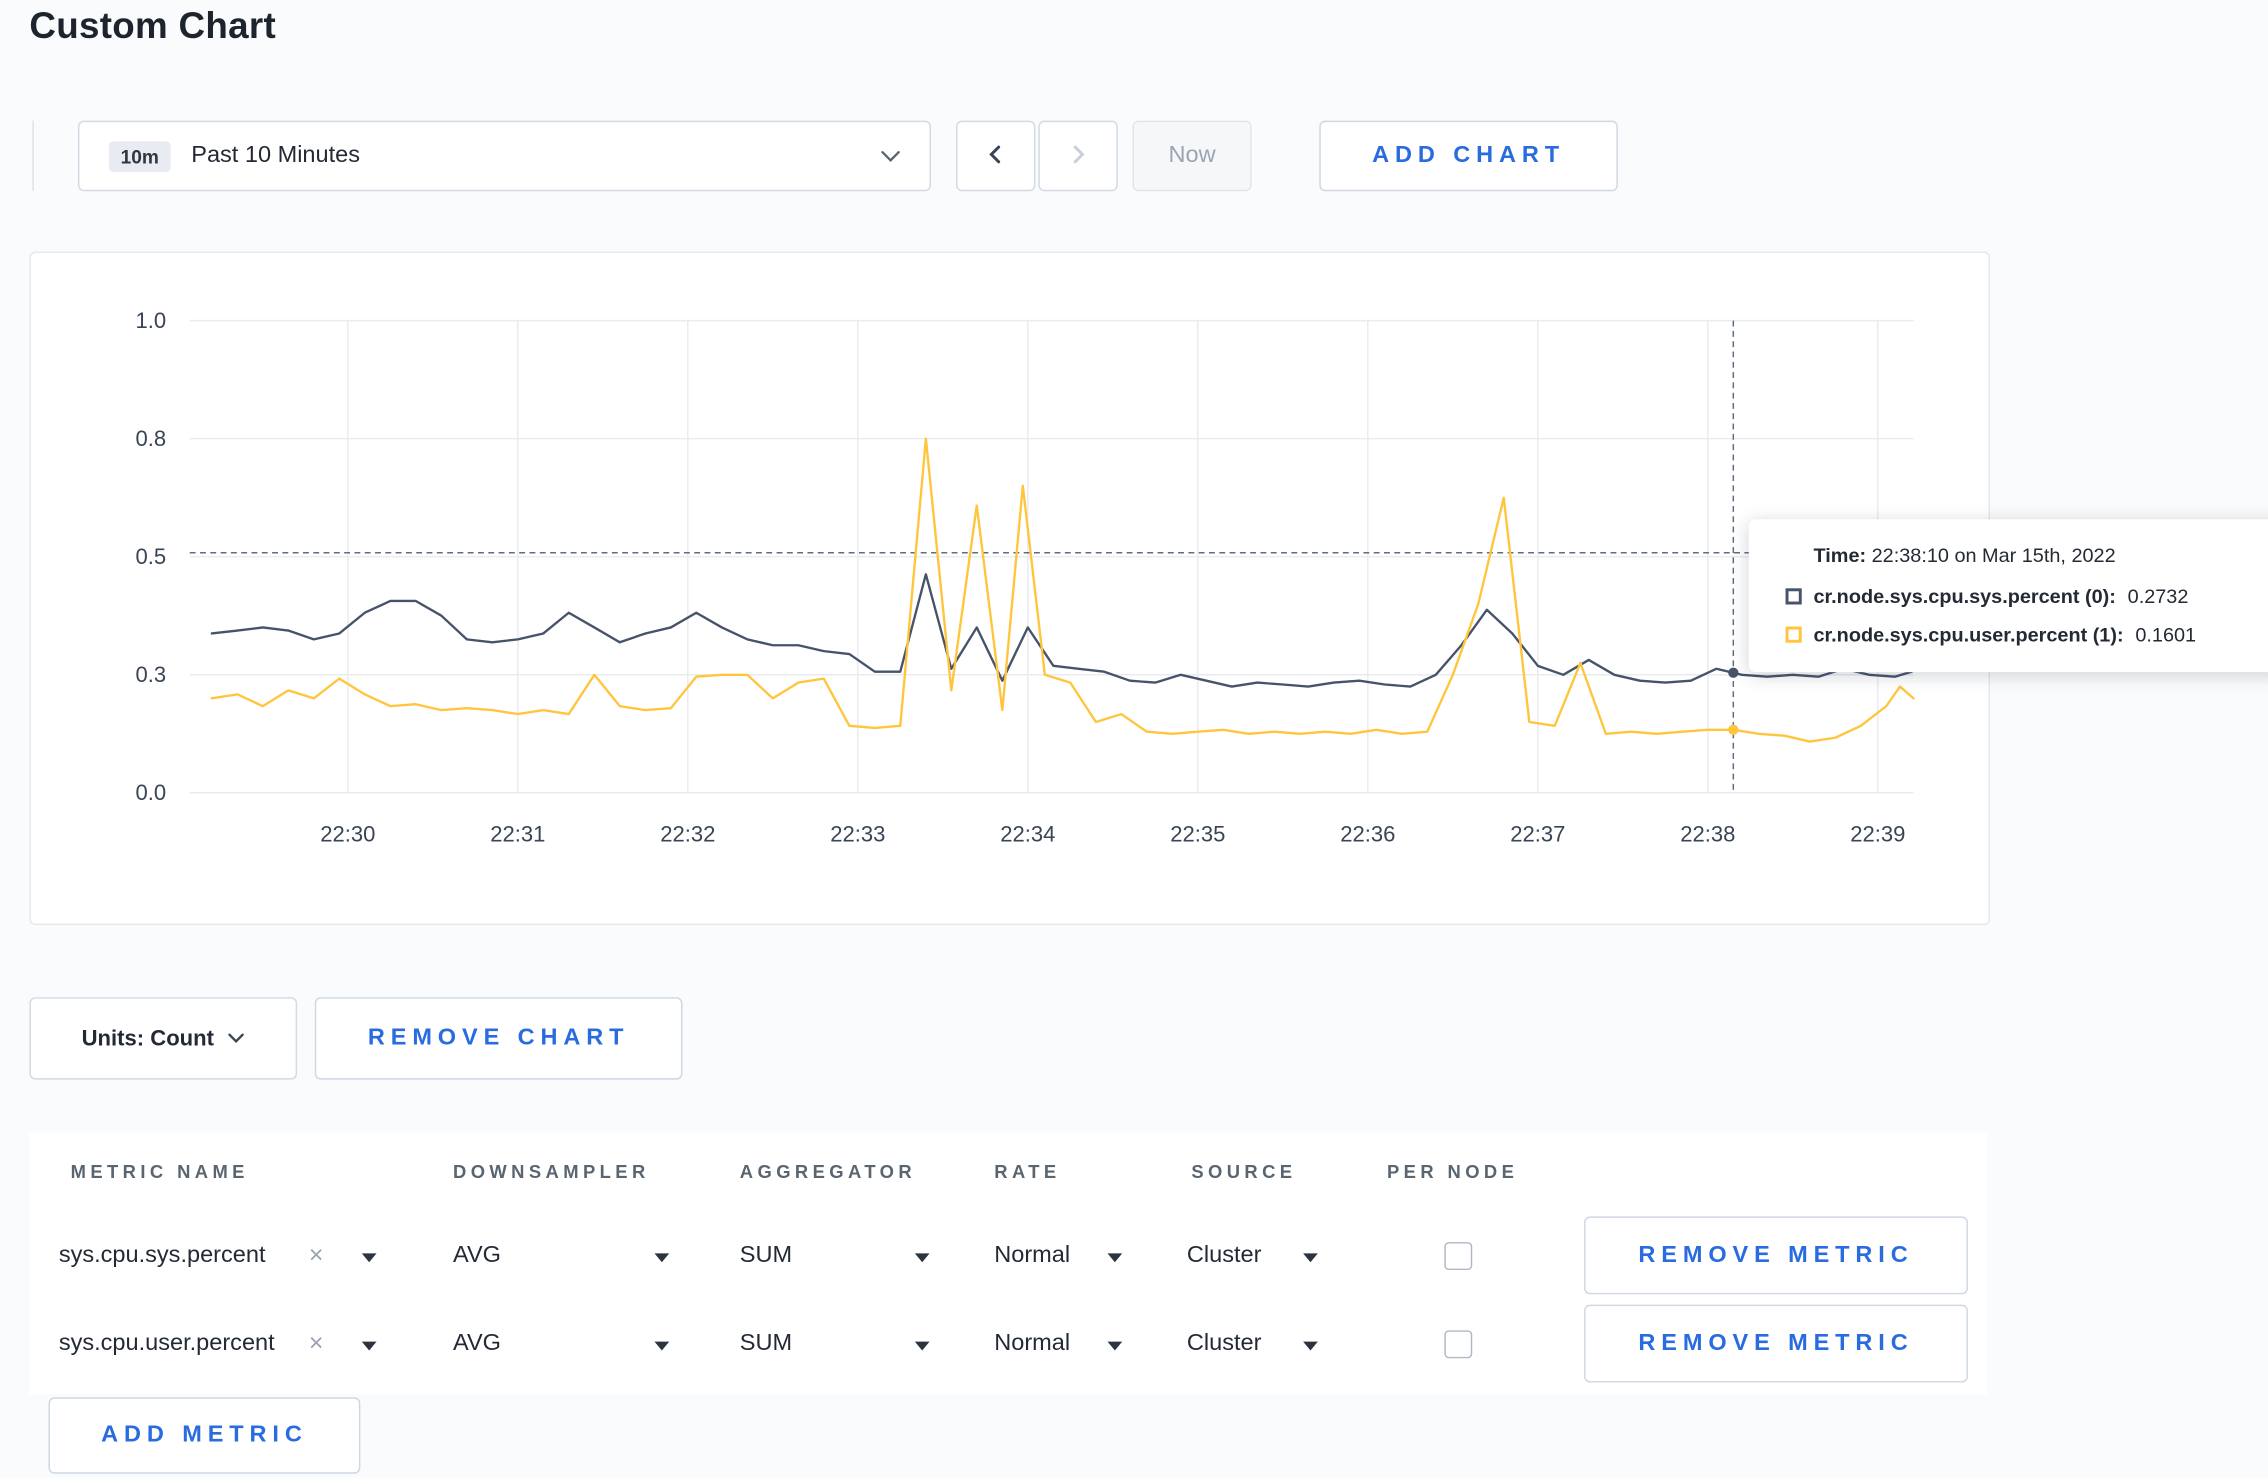 The height and width of the screenshot is (1478, 2268). What do you see at coordinates (1027, 833) in the screenshot?
I see `svg-text: 22:34` at bounding box center [1027, 833].